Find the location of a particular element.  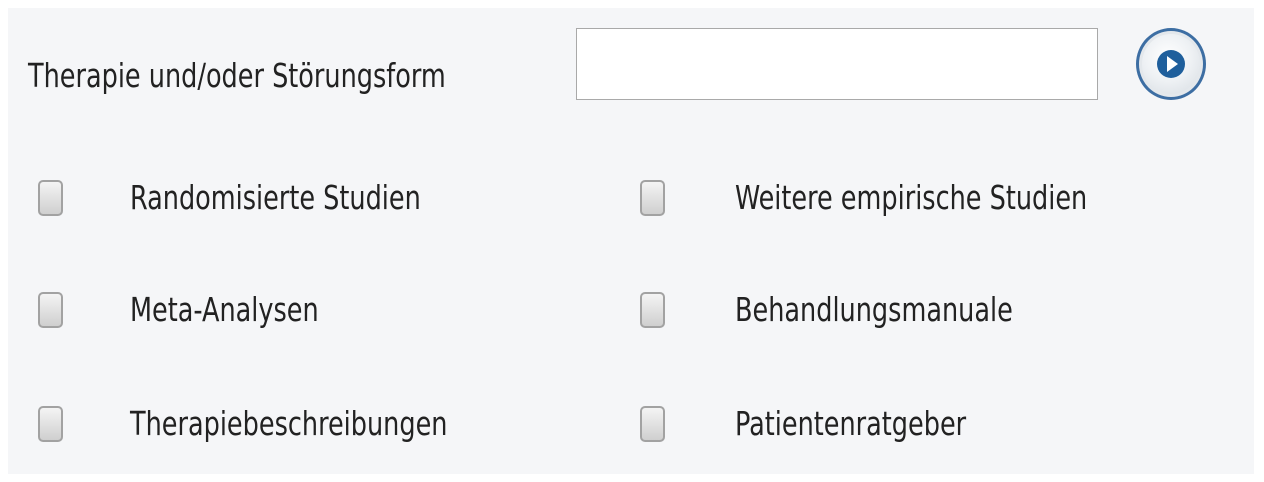

search-label: Therapie und/oder Störungsform is located at coordinates (237, 75).